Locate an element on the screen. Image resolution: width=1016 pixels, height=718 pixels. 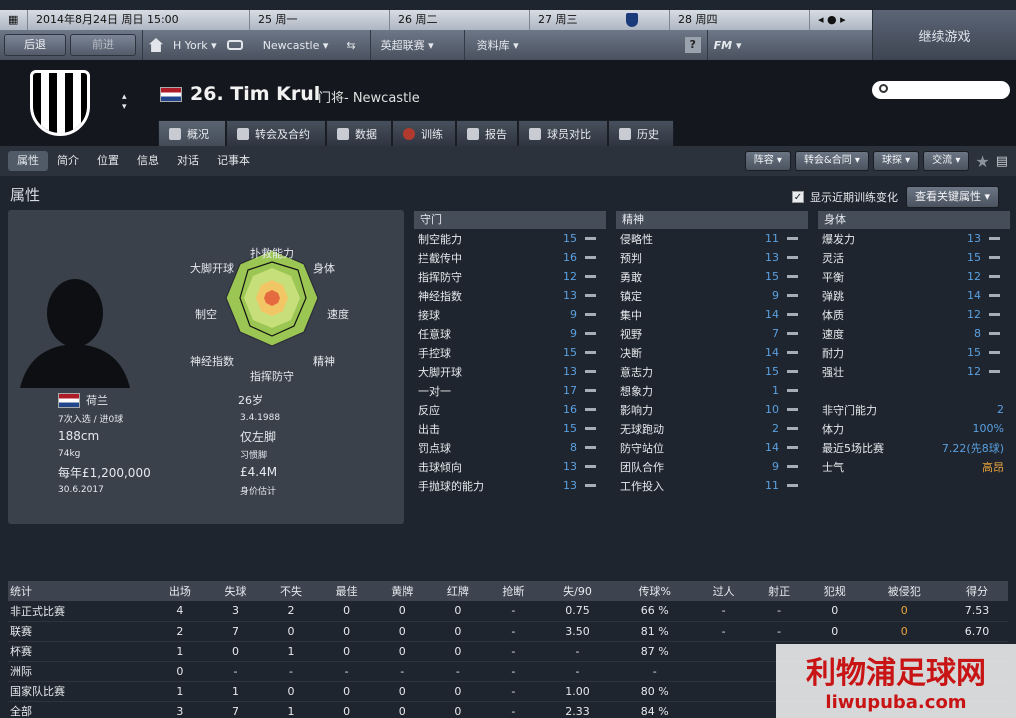
attribute-row: 体力 100% is located at coordinates (914, 428).